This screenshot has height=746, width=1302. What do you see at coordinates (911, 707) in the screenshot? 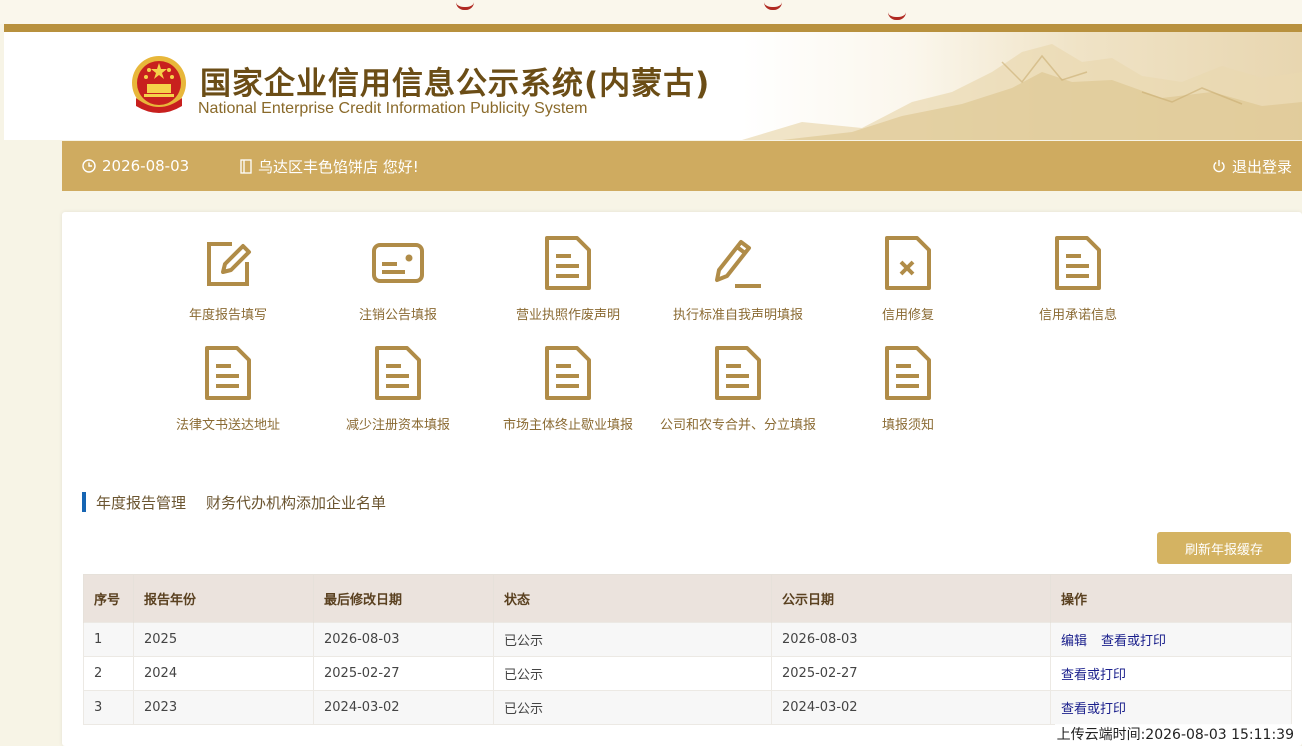
I see `cell-published: 2024-03-02` at bounding box center [911, 707].